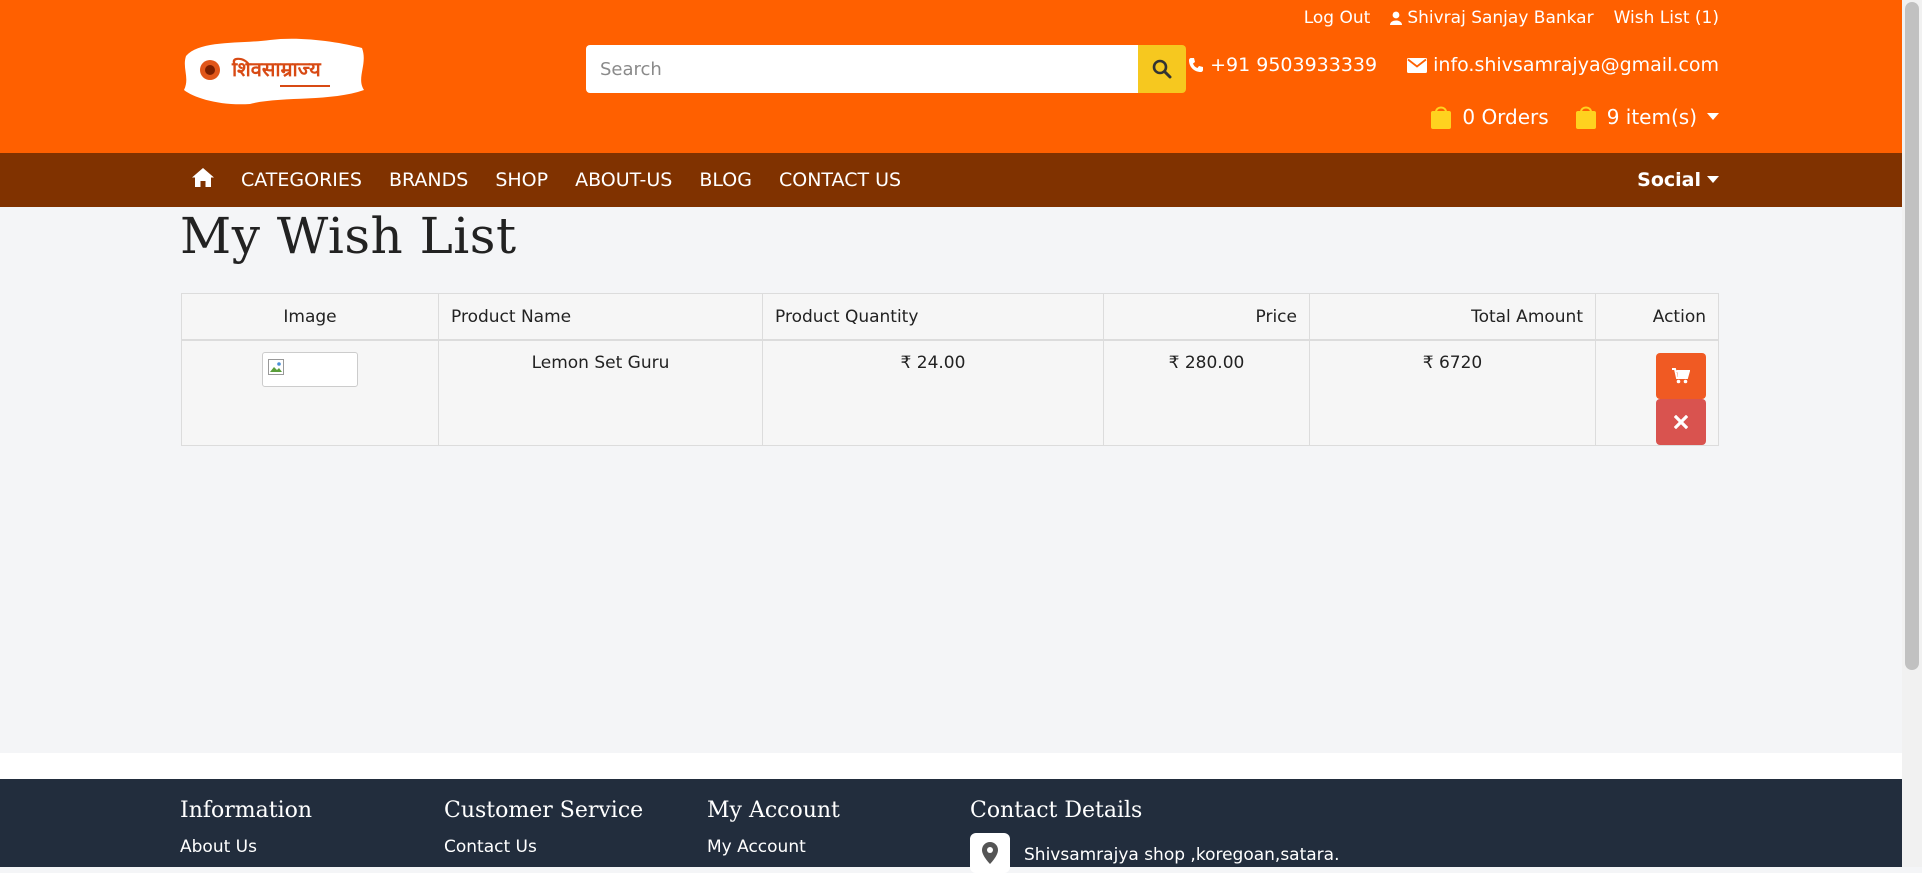 This screenshot has height=873, width=1922. Describe the element at coordinates (1417, 65) in the screenshot. I see `envelope-icon` at that location.